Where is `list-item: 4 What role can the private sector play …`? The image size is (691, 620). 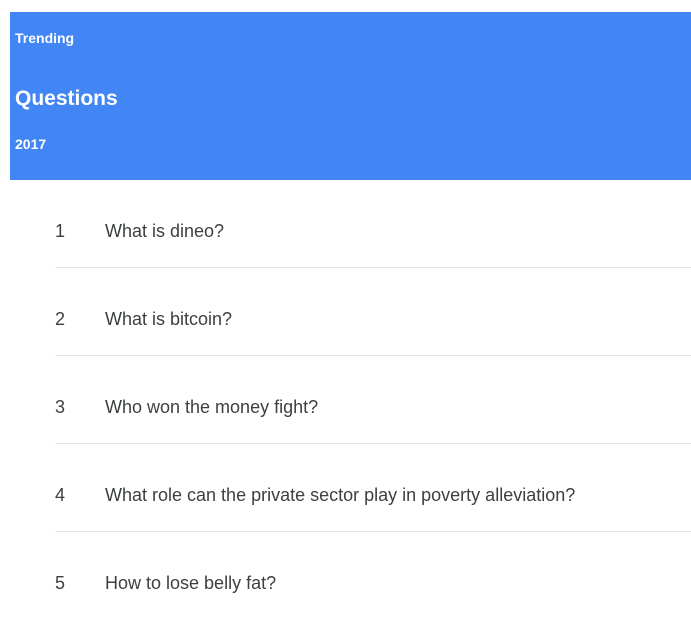 list-item: 4 What role can the private sector play … is located at coordinates (373, 488).